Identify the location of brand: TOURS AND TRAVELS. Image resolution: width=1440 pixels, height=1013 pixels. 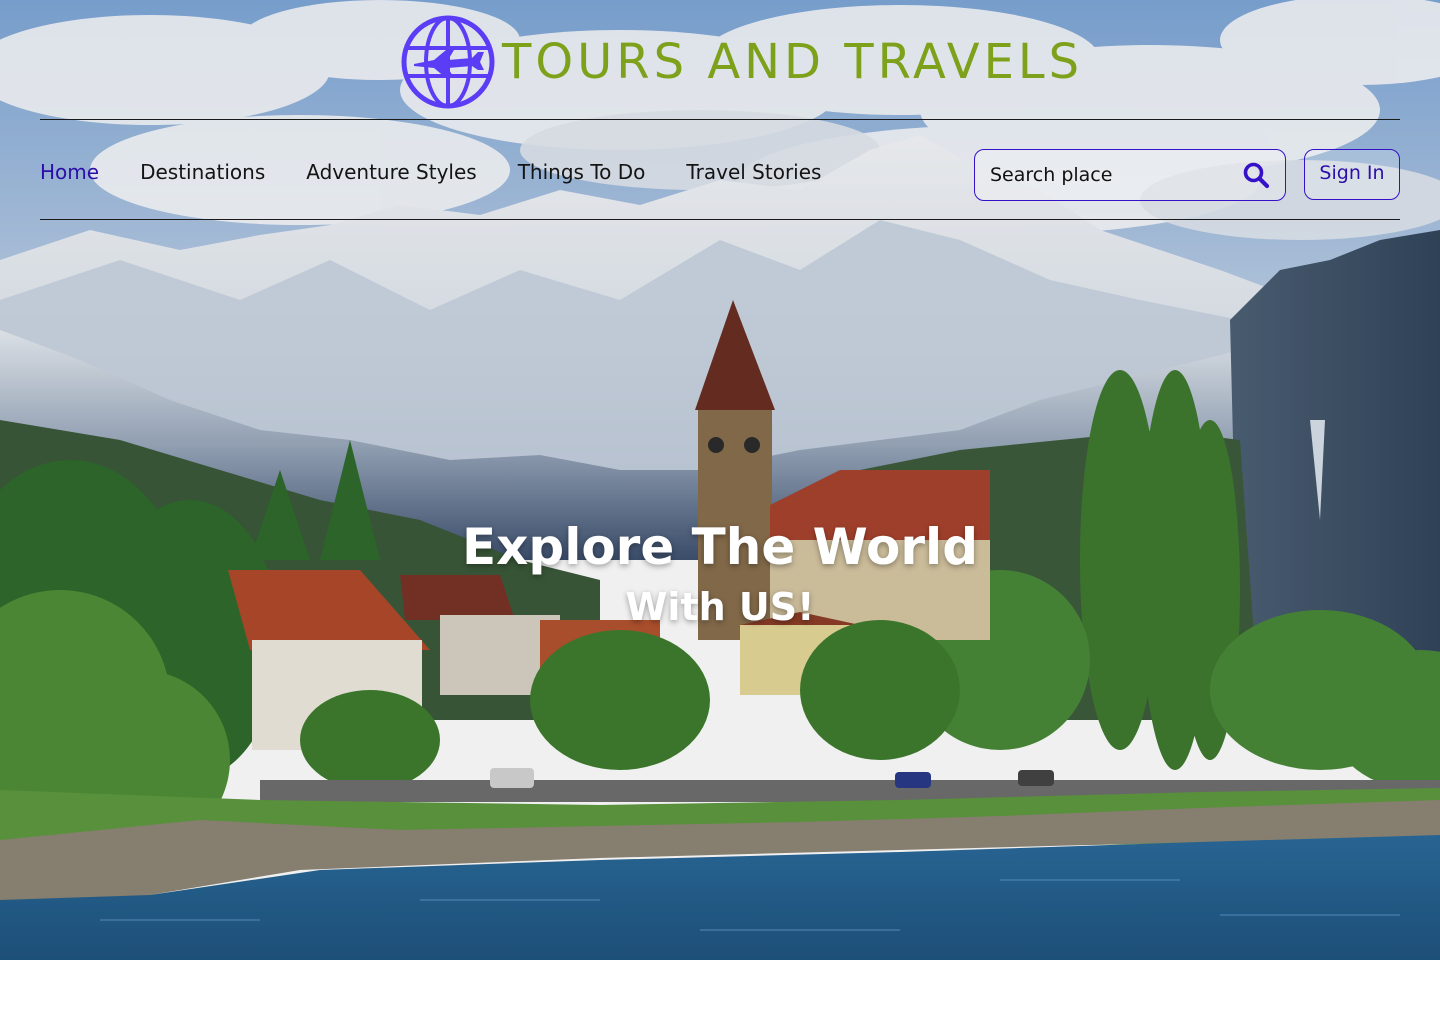
(741, 62).